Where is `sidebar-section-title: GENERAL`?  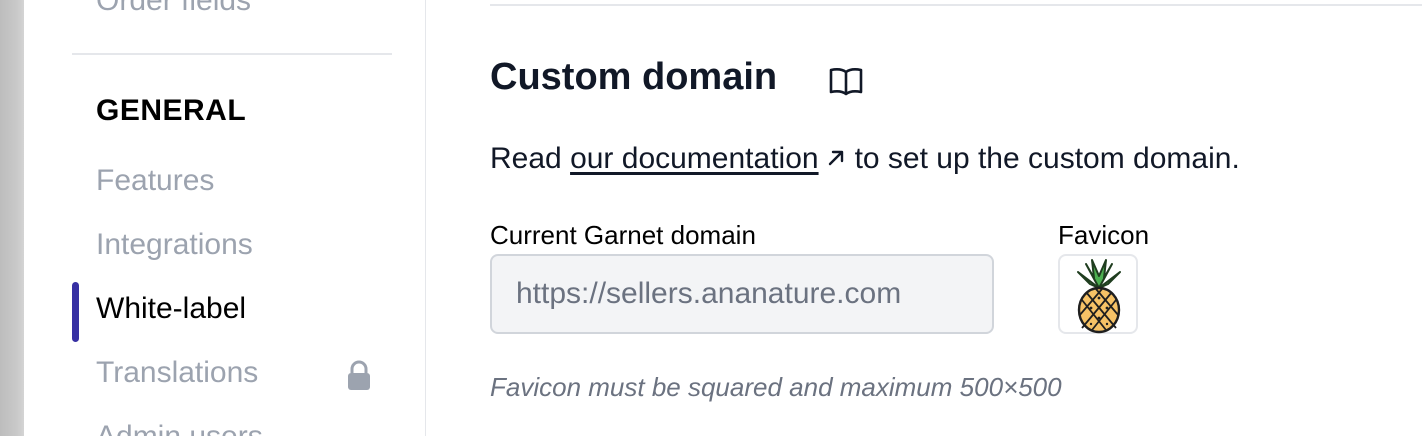
sidebar-section-title: GENERAL is located at coordinates (171, 110).